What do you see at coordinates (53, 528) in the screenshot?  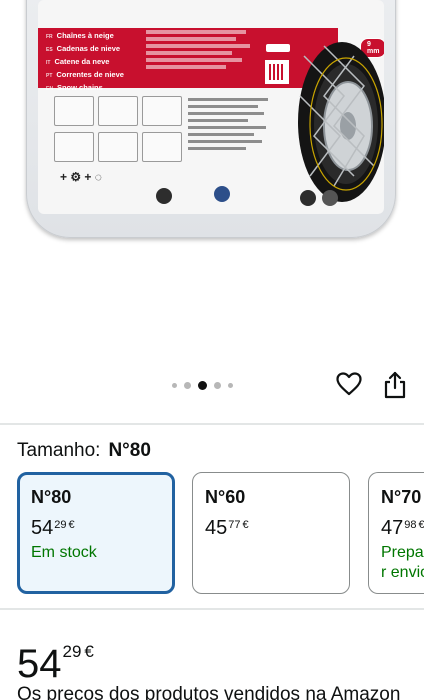 I see `size-option-price: 5429 €` at bounding box center [53, 528].